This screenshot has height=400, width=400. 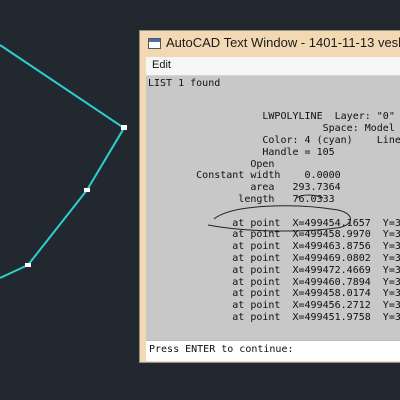 I want to click on grip-handle-mid, so click(x=87, y=190).